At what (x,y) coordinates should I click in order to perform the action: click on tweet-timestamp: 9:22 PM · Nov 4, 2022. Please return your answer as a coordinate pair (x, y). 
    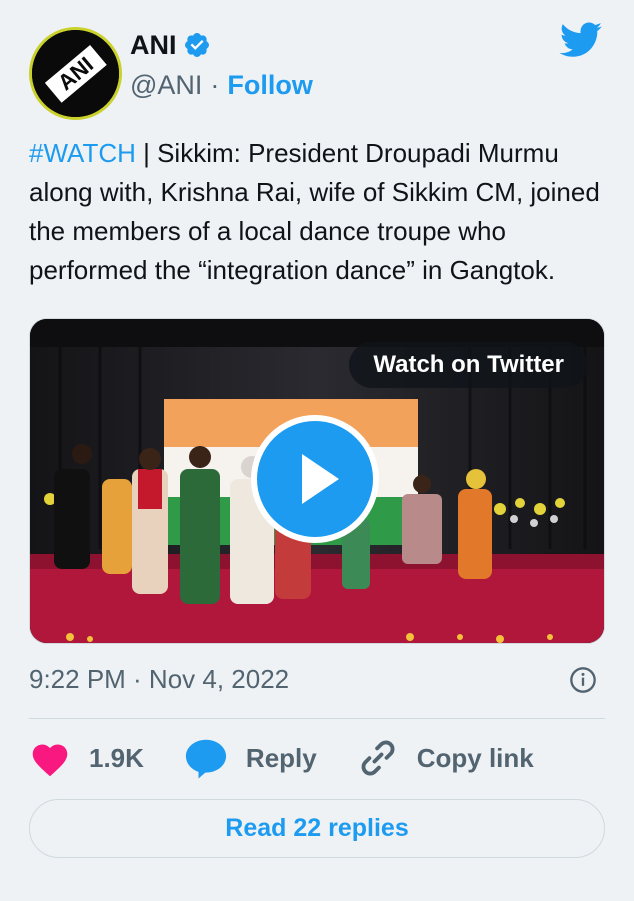
    Looking at the image, I should click on (159, 679).